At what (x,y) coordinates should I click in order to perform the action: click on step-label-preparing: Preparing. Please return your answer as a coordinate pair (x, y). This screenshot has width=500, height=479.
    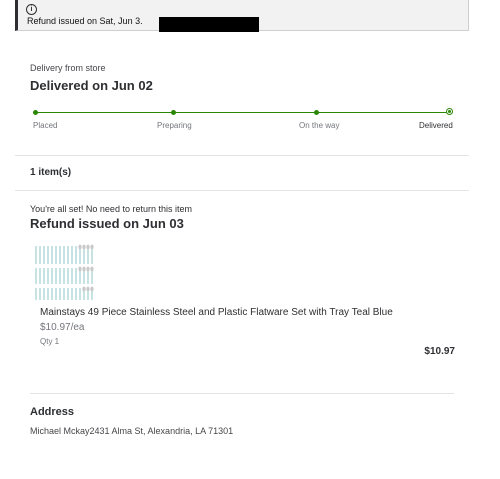
    Looking at the image, I should click on (174, 125).